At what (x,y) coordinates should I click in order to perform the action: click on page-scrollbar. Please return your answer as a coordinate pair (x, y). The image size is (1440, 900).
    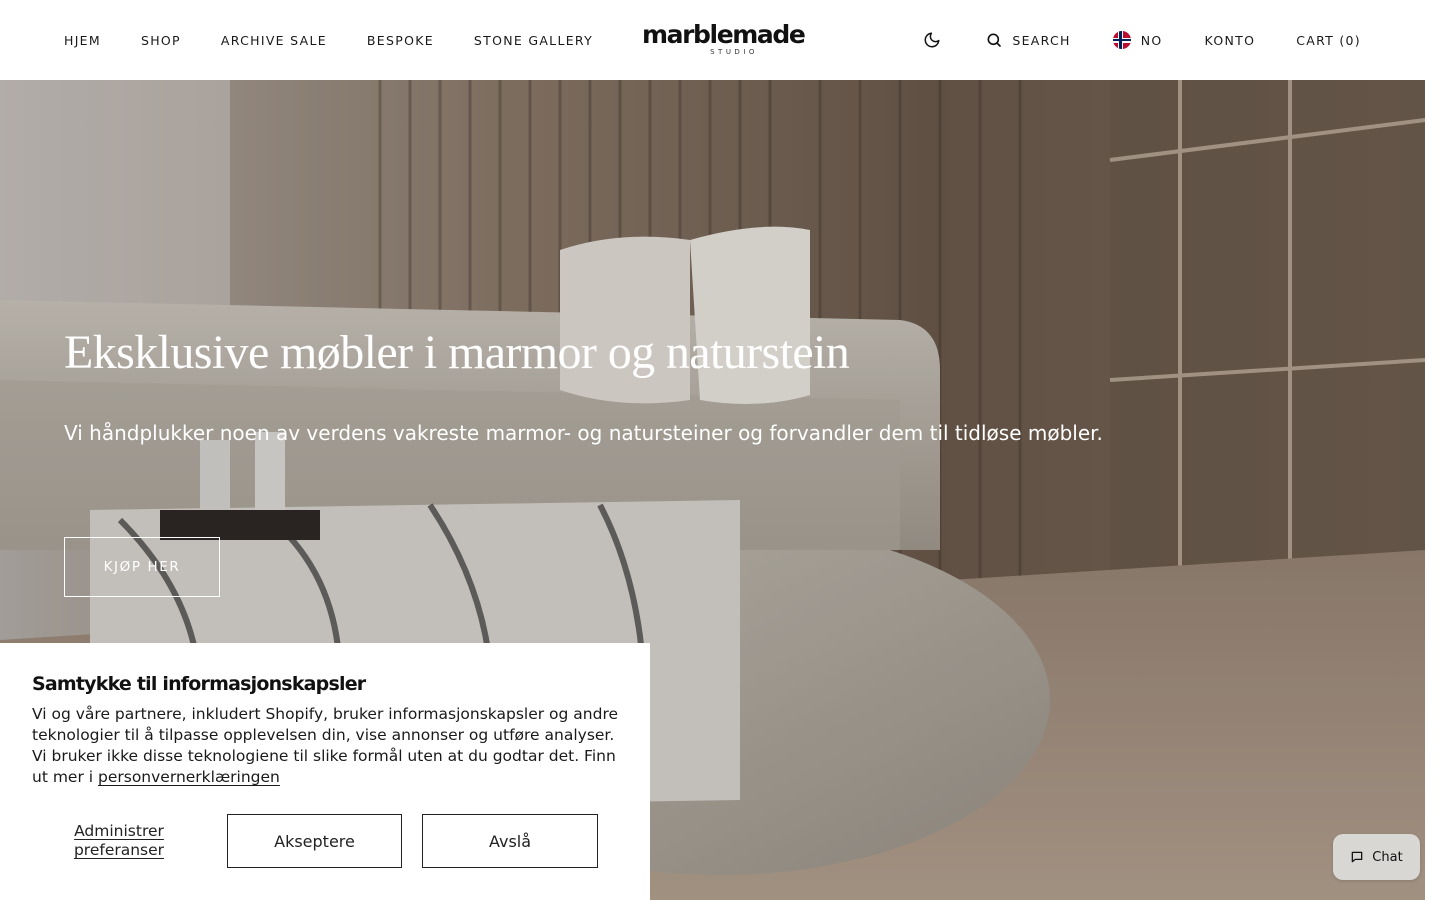
    Looking at the image, I should click on (1432, 490).